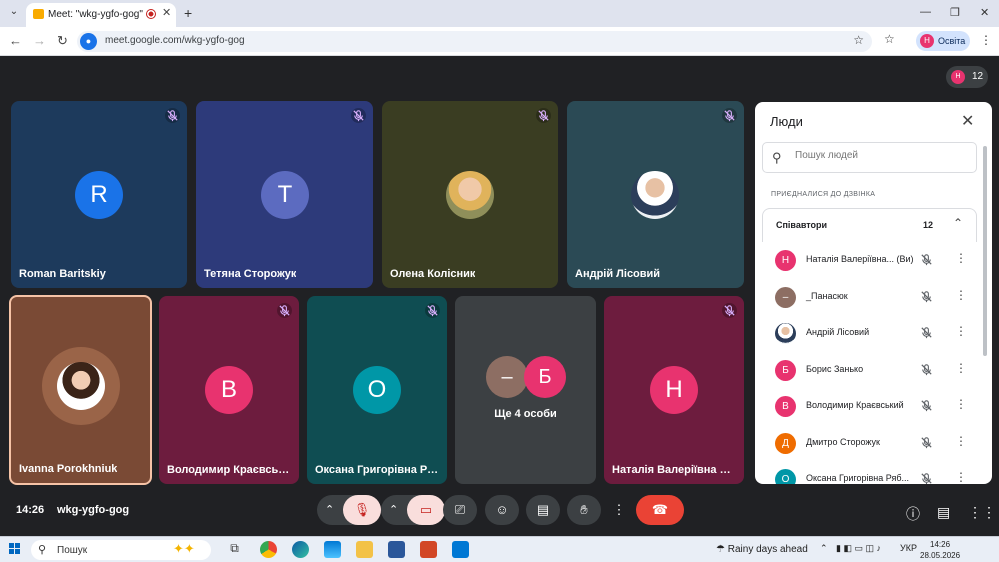 Image resolution: width=999 pixels, height=562 pixels. I want to click on minimize-button: —, so click(925, 12).